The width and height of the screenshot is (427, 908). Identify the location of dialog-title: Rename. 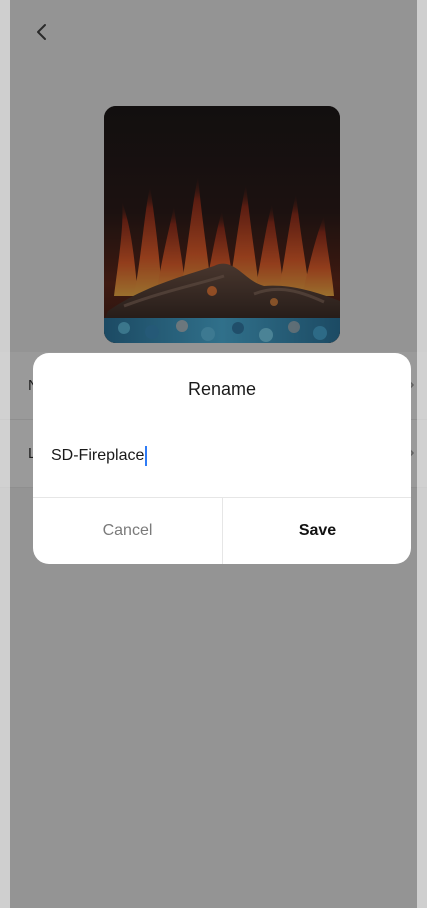
(222, 389).